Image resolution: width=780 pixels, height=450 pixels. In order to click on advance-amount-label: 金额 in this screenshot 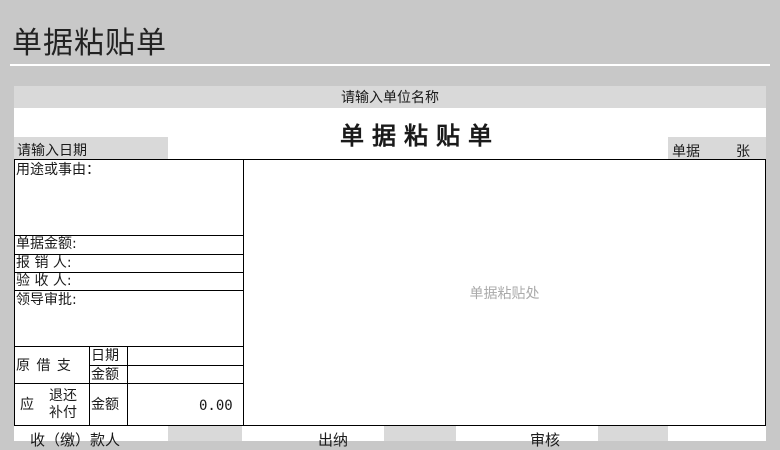, I will do `click(105, 375)`.